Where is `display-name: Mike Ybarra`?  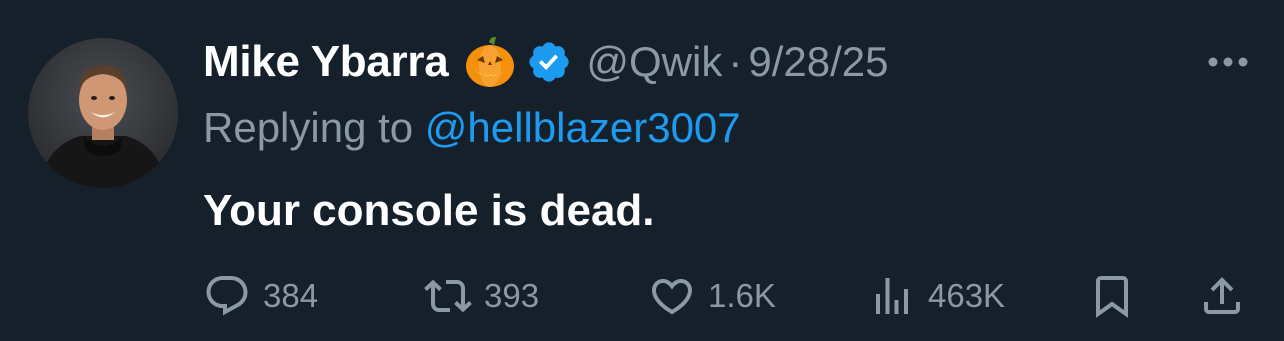
display-name: Mike Ybarra is located at coordinates (326, 62).